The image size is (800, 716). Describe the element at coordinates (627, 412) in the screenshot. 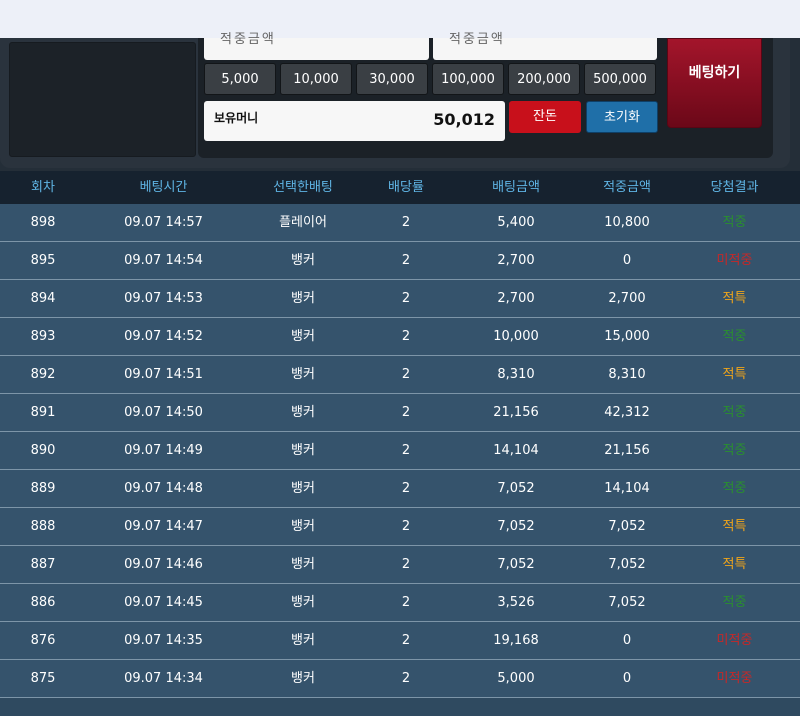

I see `cell-win-amount: 42,312` at that location.